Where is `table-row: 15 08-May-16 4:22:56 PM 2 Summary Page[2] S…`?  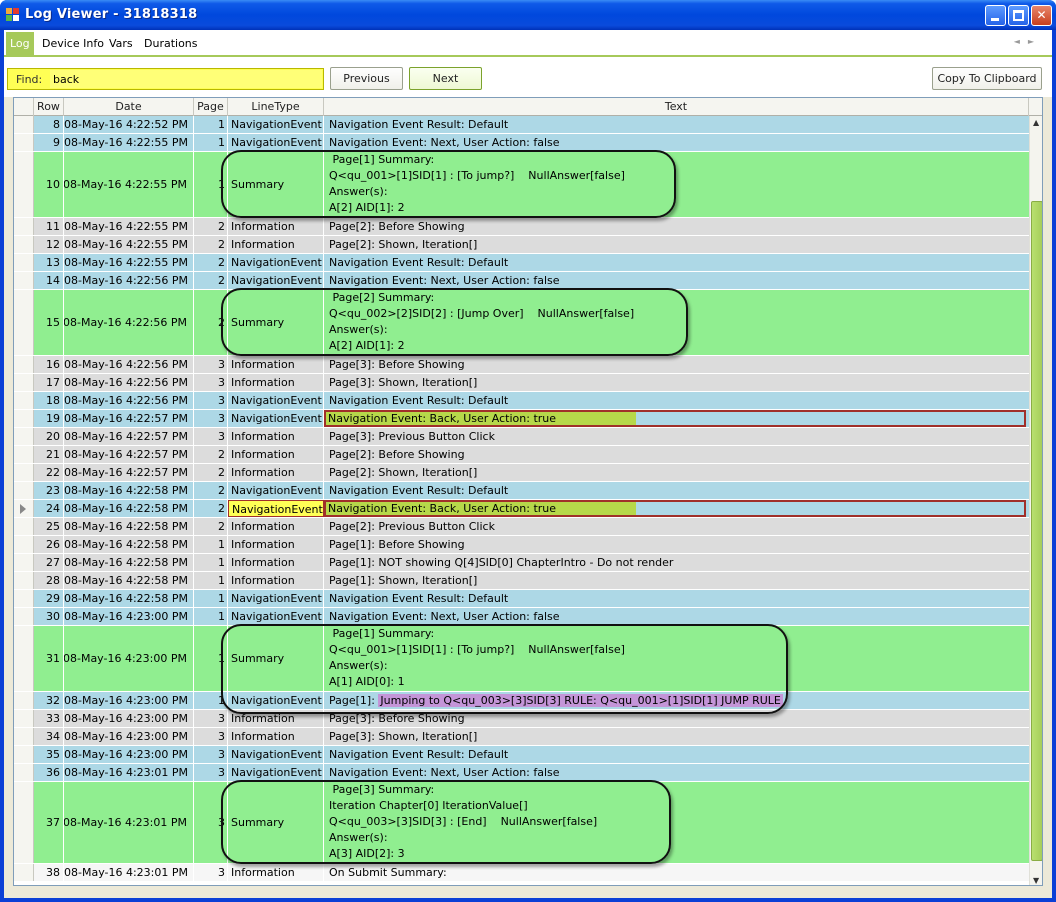
table-row: 15 08-May-16 4:22:56 PM 2 Summary Page[2] S… is located at coordinates (521, 323).